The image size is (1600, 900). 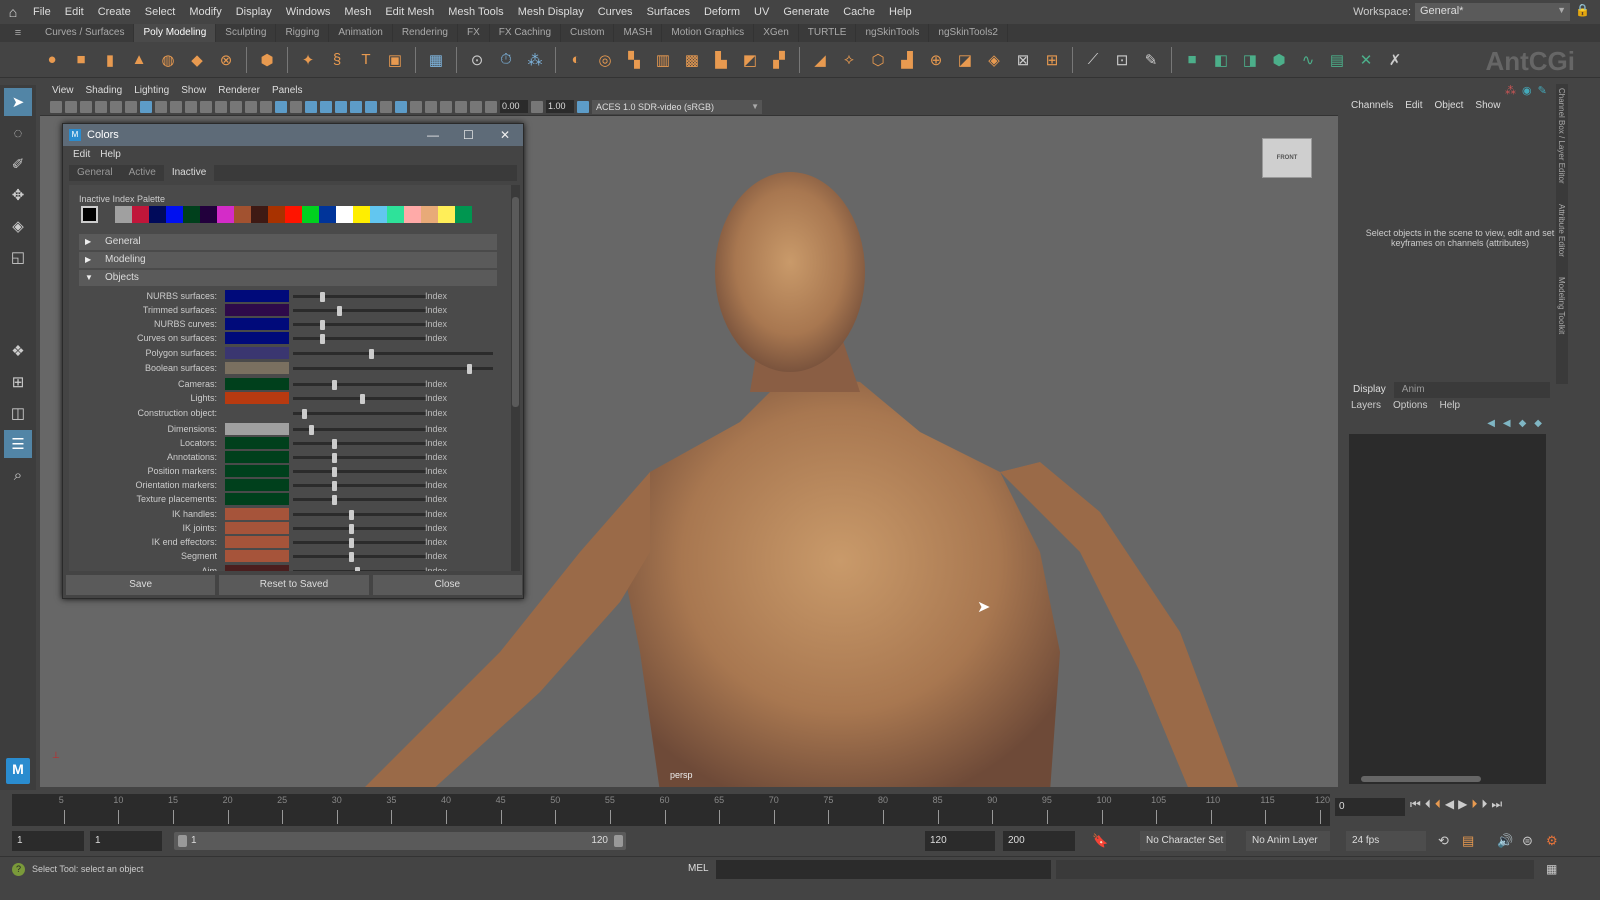 What do you see at coordinates (859, 12) in the screenshot?
I see `menu-cache: Cache` at bounding box center [859, 12].